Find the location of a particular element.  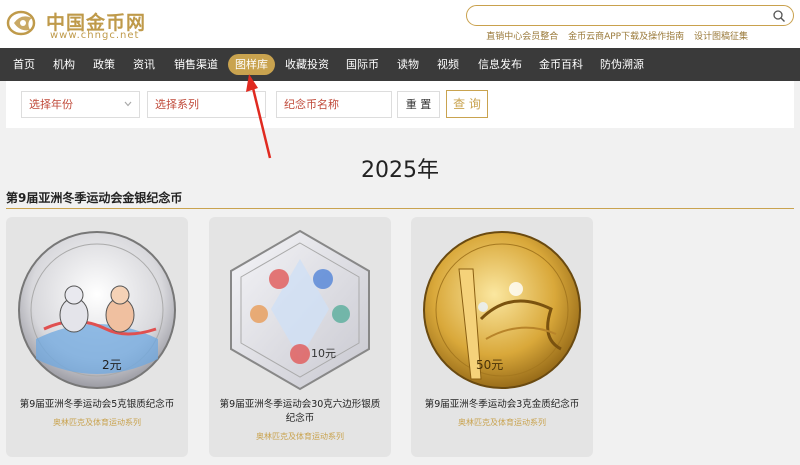

top-link-app-guide: 金币云商APP下载及操作指南 is located at coordinates (626, 37).